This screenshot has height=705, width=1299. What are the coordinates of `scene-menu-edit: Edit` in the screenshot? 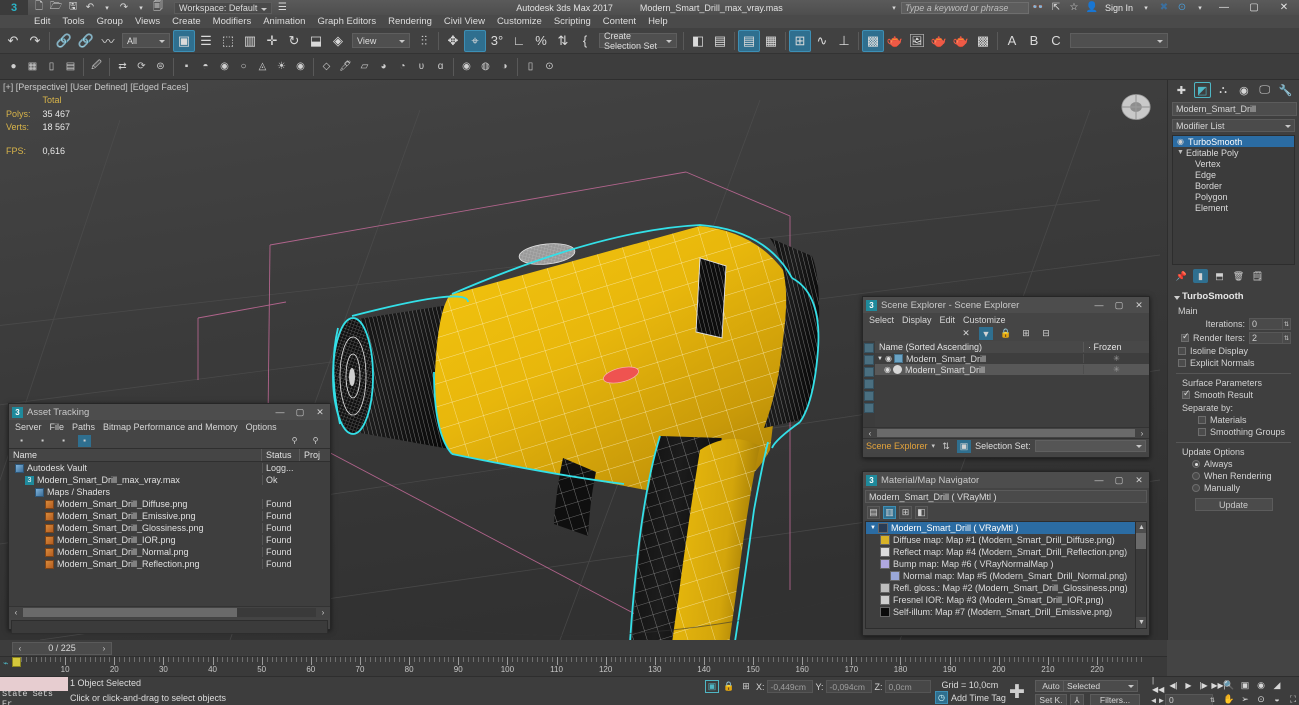 It's located at (948, 320).